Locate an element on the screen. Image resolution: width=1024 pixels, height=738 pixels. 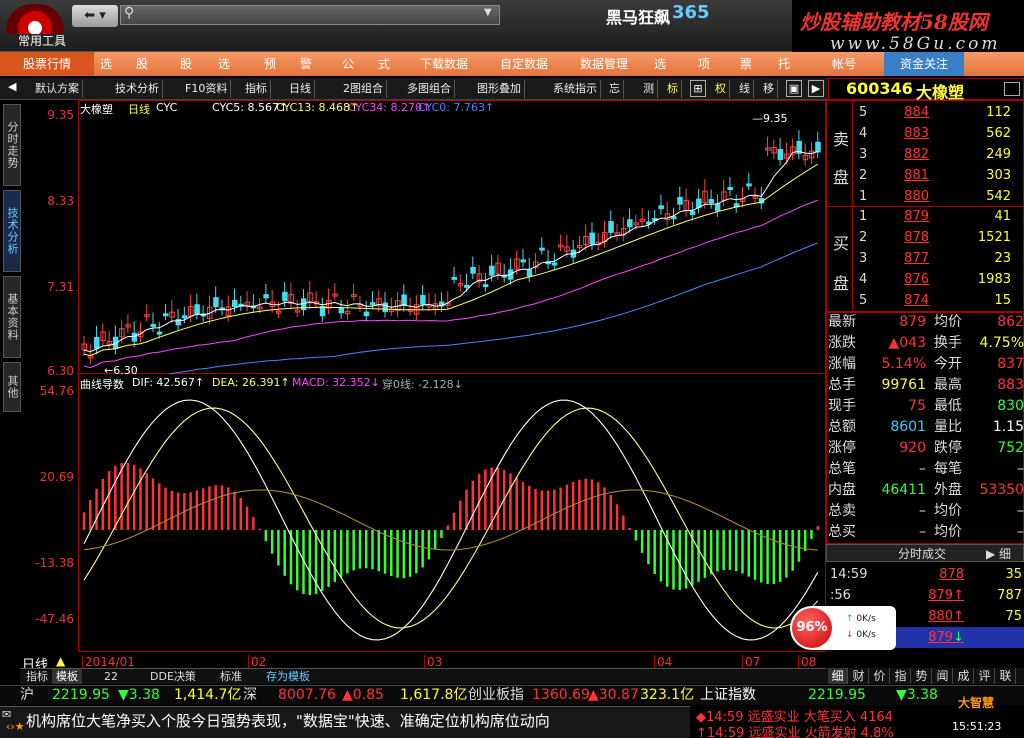
buy-order-row: 5 874 15 is located at coordinates (939, 300).